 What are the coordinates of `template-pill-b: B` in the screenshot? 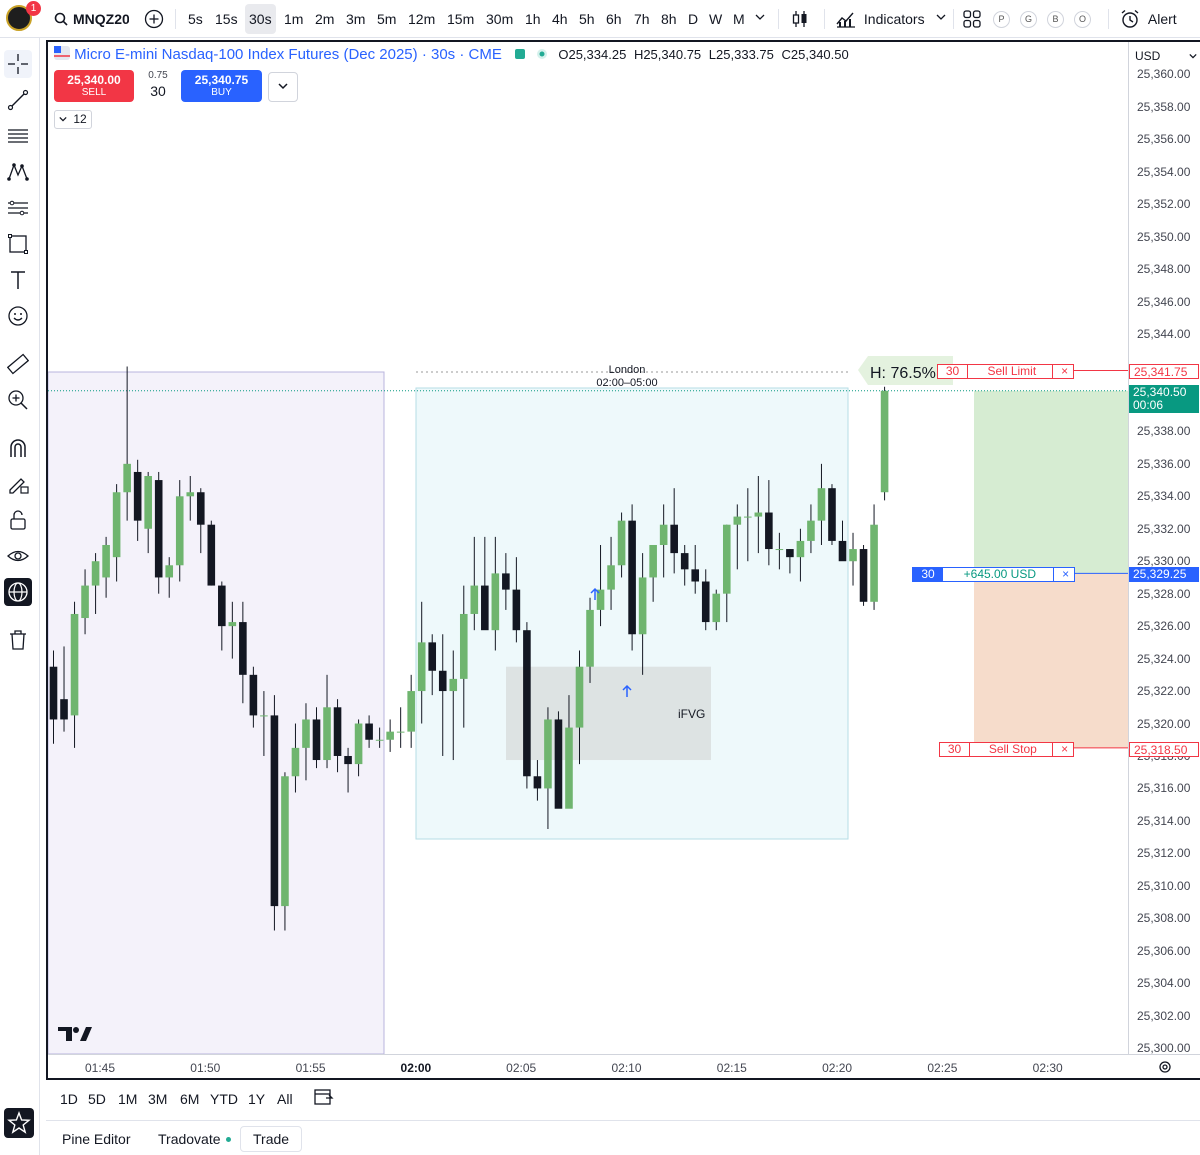 It's located at (1055, 19).